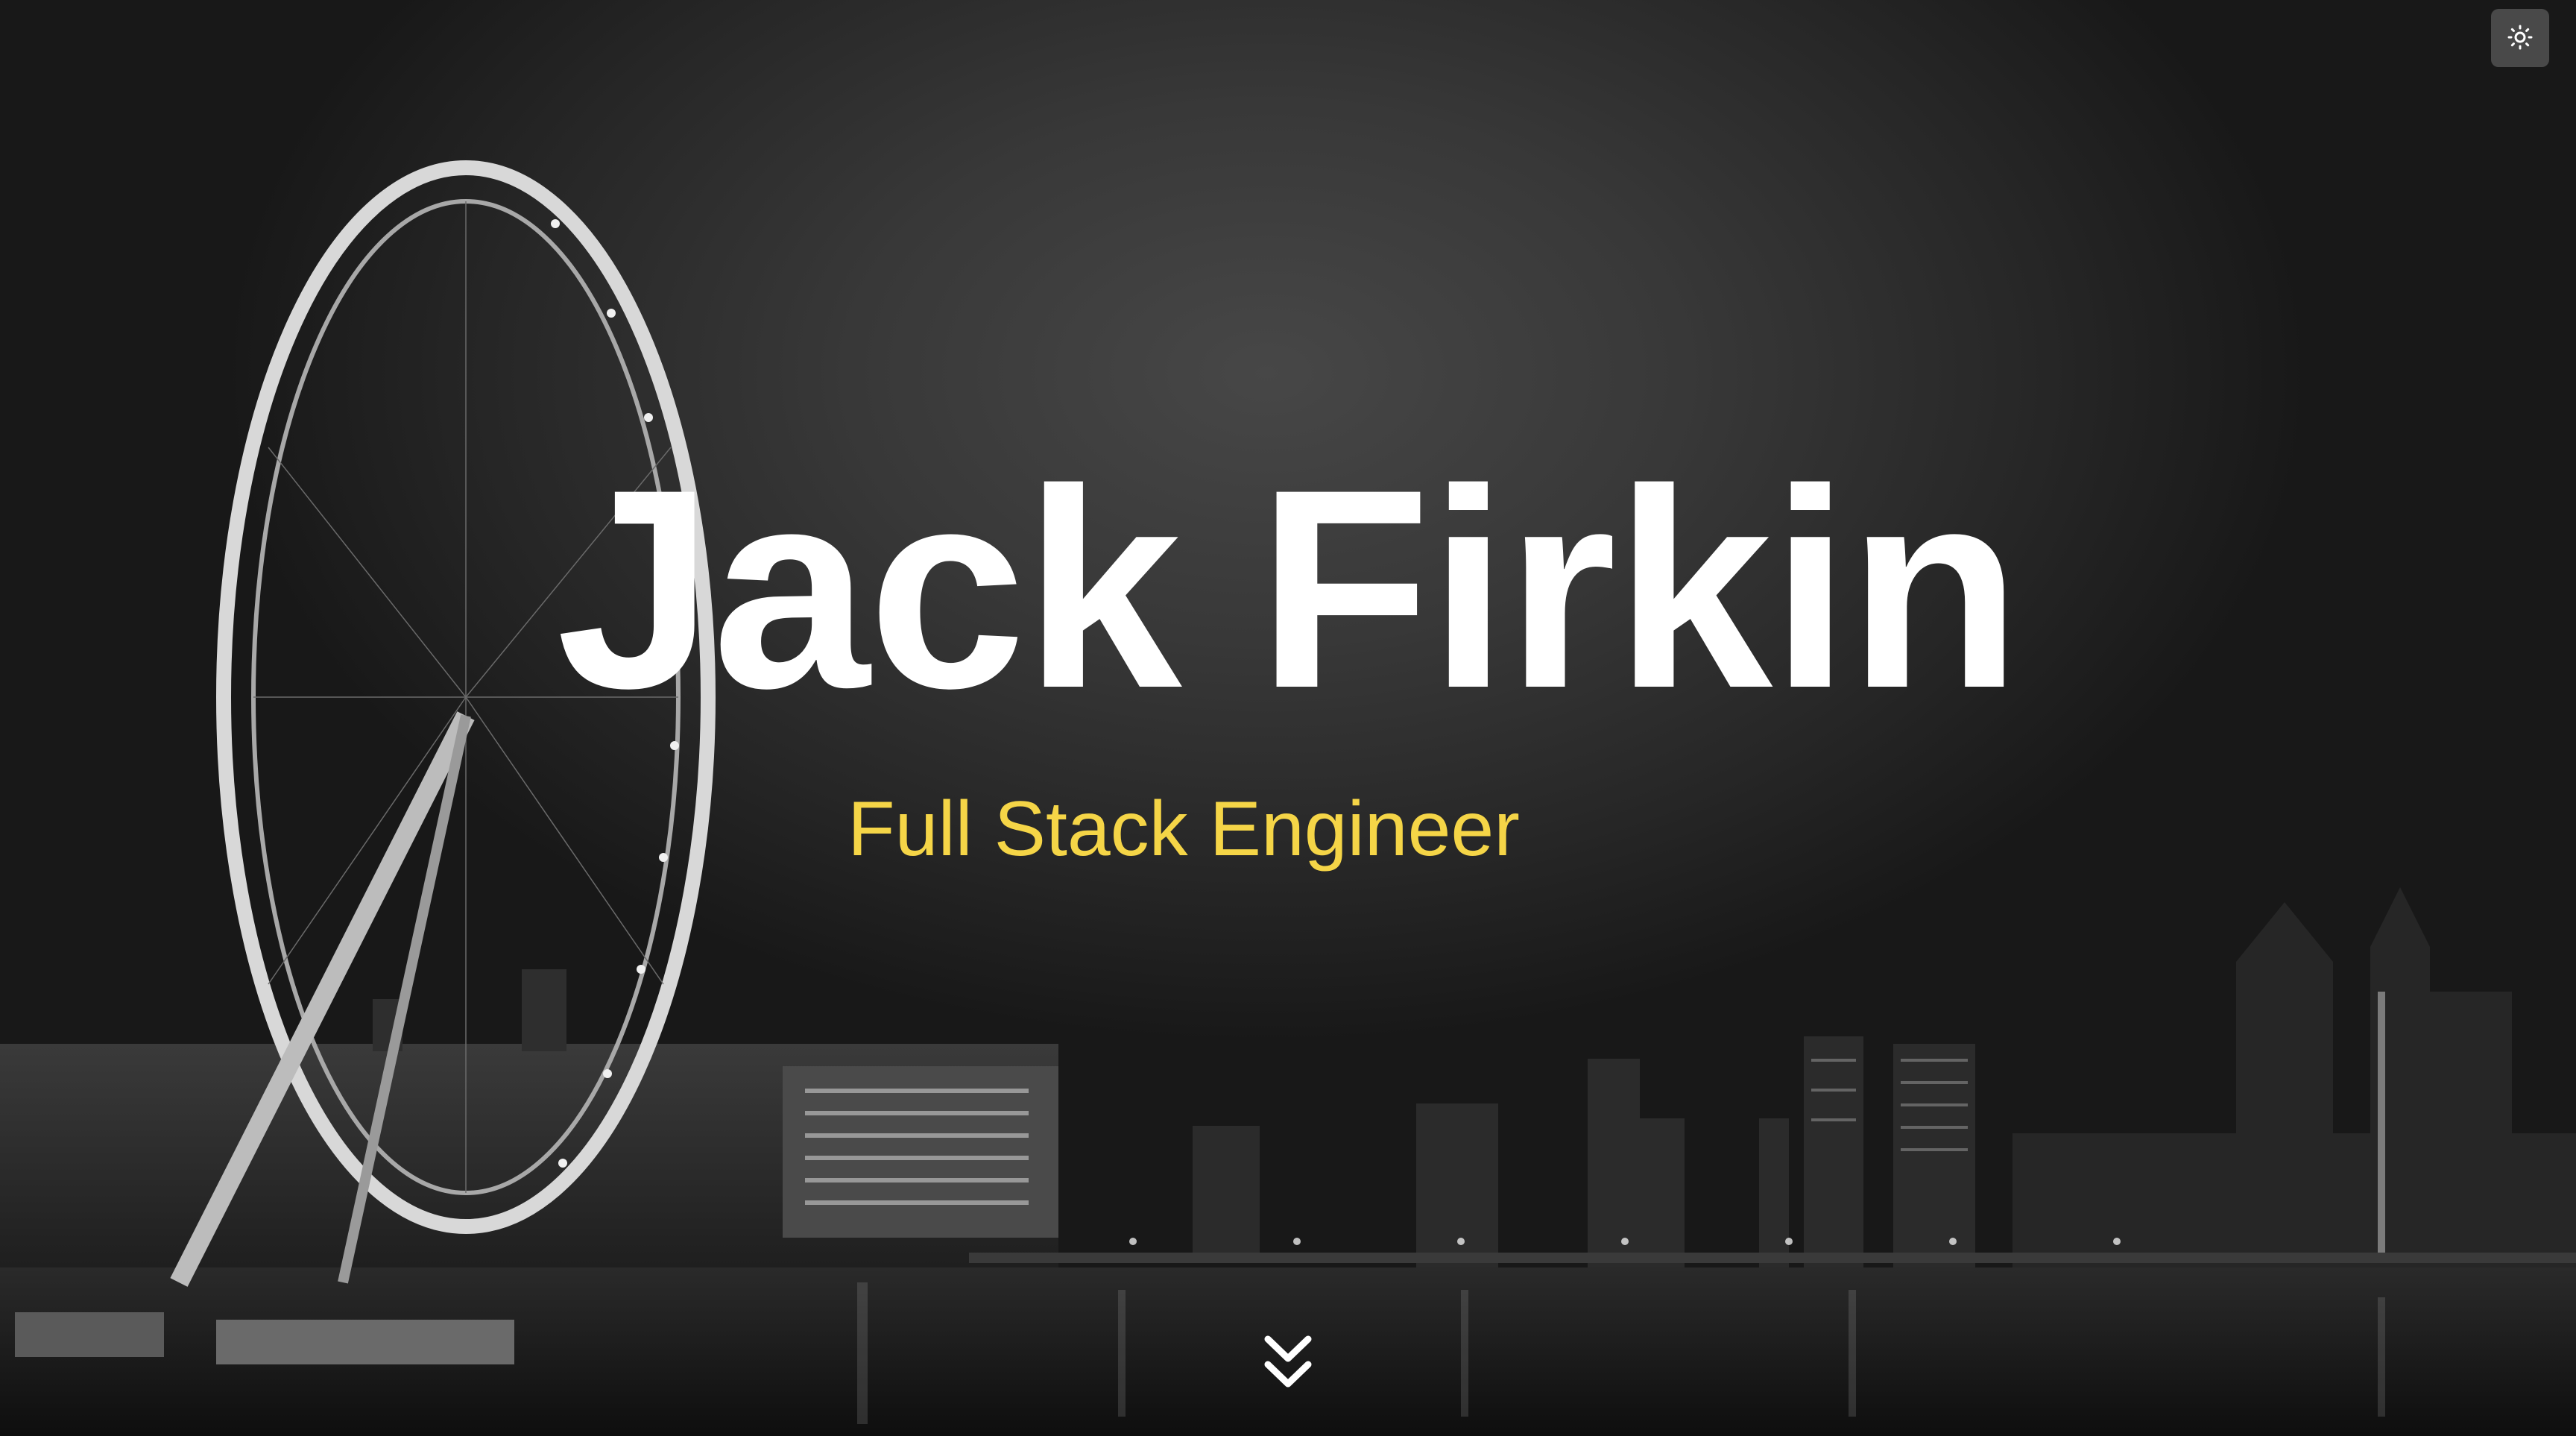 The image size is (2576, 1436). I want to click on scroll-down-button, so click(1288, 1364).